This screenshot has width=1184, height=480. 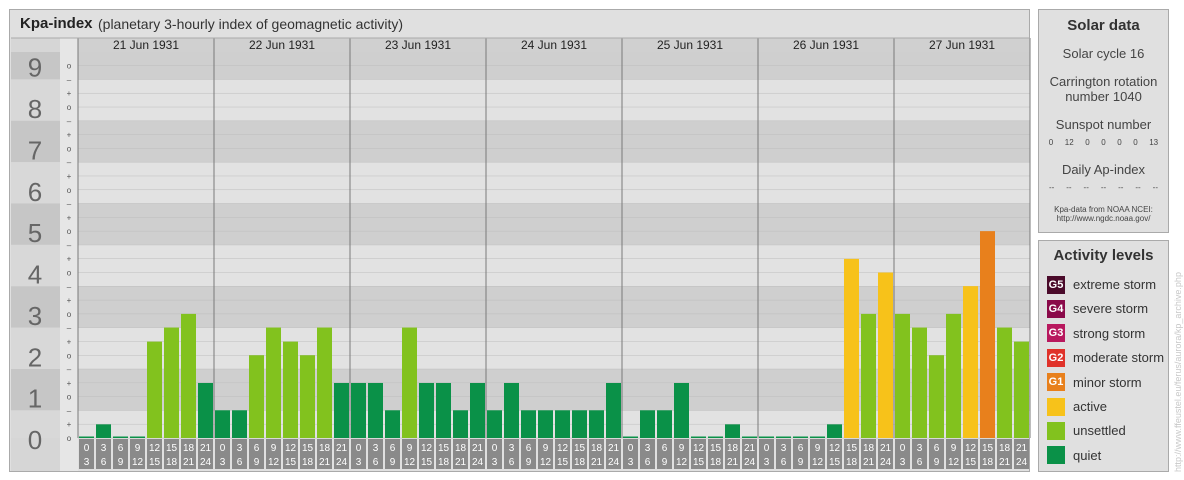 I want to click on legend-item: G2 moderate storm, so click(x=1105, y=357).